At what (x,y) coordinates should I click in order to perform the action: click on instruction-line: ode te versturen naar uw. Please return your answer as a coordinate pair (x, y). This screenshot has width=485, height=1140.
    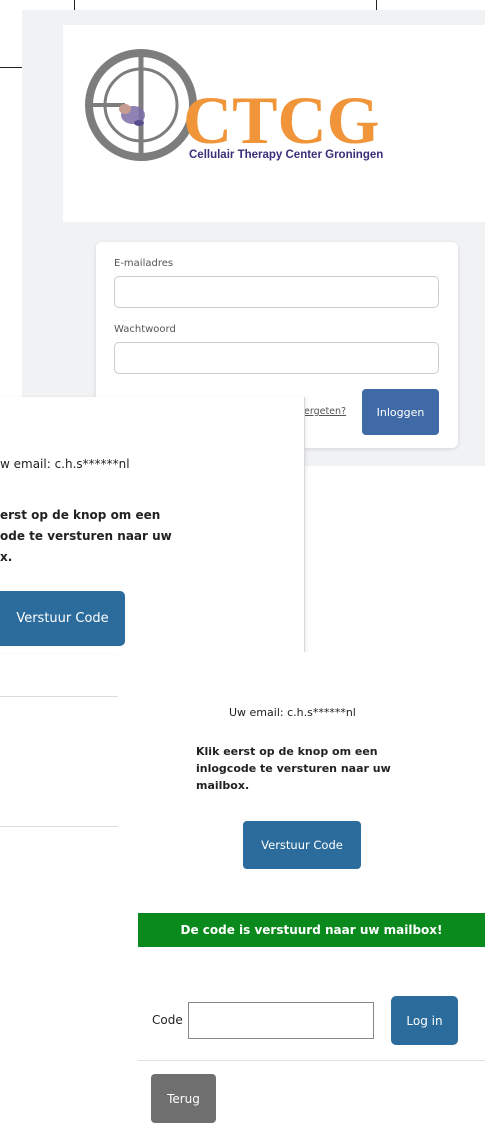
    Looking at the image, I should click on (86, 536).